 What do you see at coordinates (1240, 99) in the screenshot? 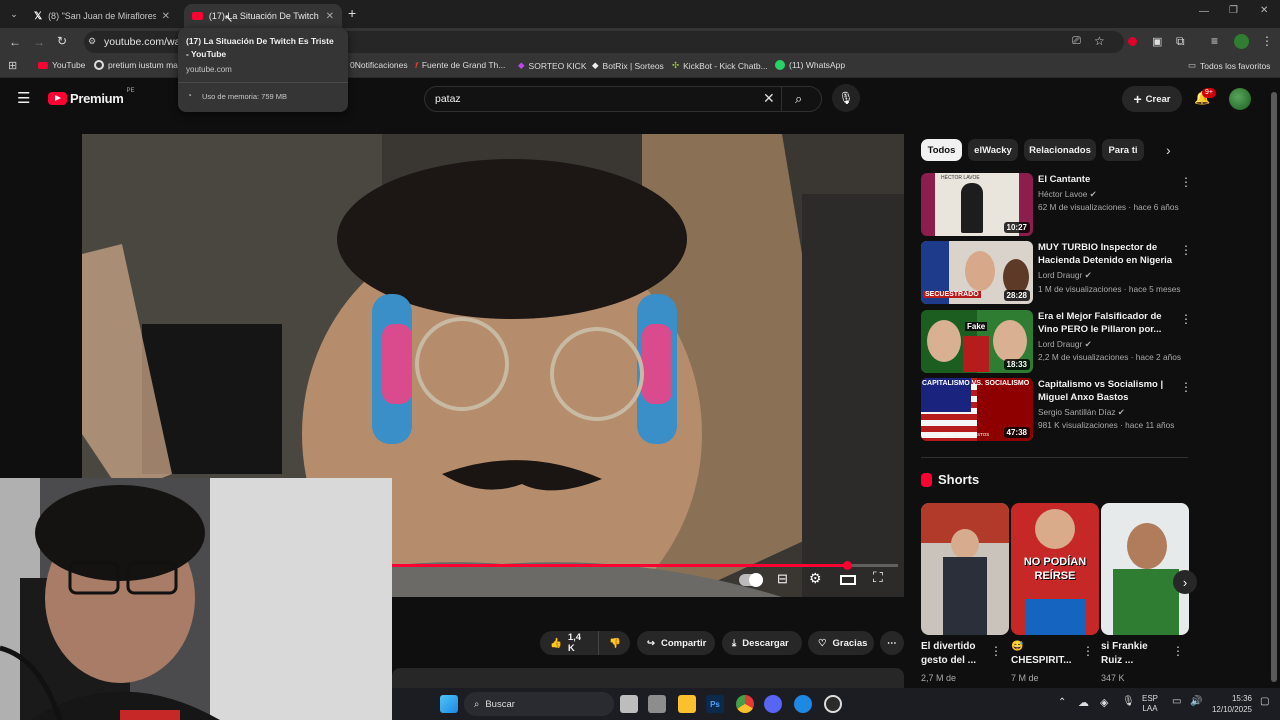
I see `account-avatar` at bounding box center [1240, 99].